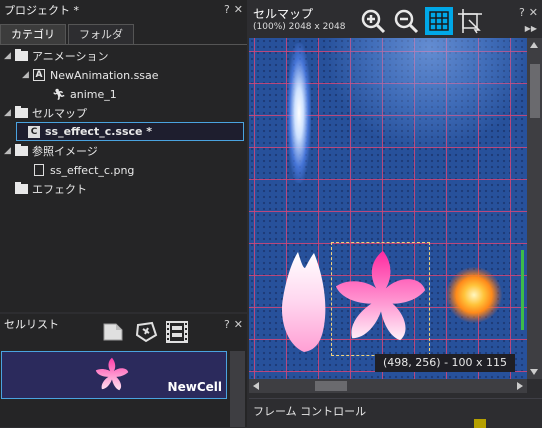 The height and width of the screenshot is (428, 542). What do you see at coordinates (83, 170) in the screenshot?
I see `tree-item-reference-file: ss_effect_c.png` at bounding box center [83, 170].